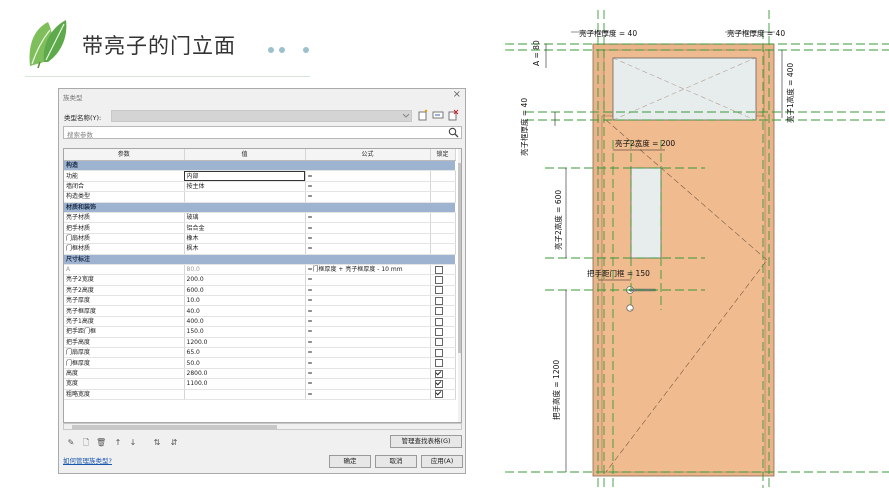 This screenshot has width=889, height=500. I want to click on parameter-row: 宽度 1100.0 =, so click(260, 384).